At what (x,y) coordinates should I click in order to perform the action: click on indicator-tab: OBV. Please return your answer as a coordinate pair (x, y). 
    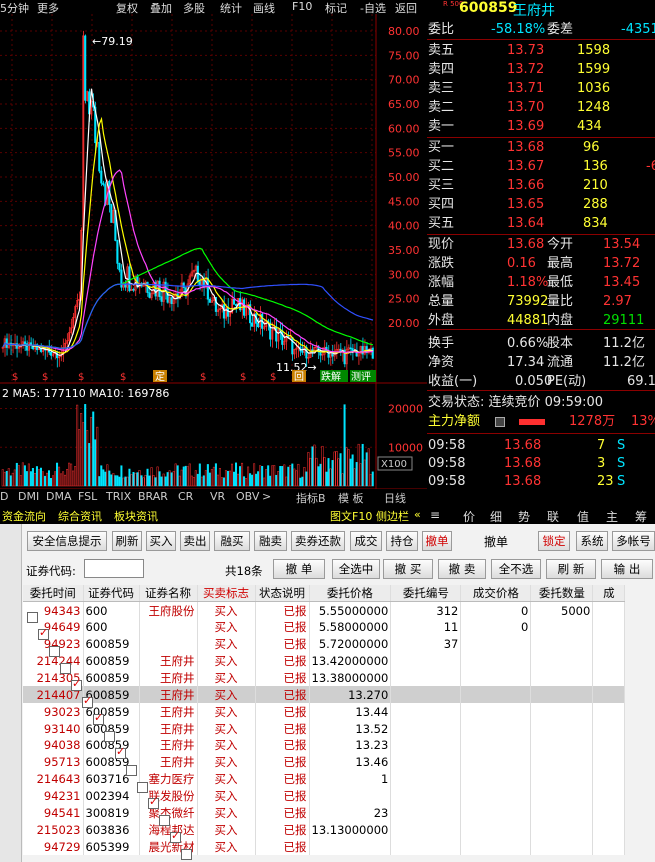
    Looking at the image, I should click on (247, 496).